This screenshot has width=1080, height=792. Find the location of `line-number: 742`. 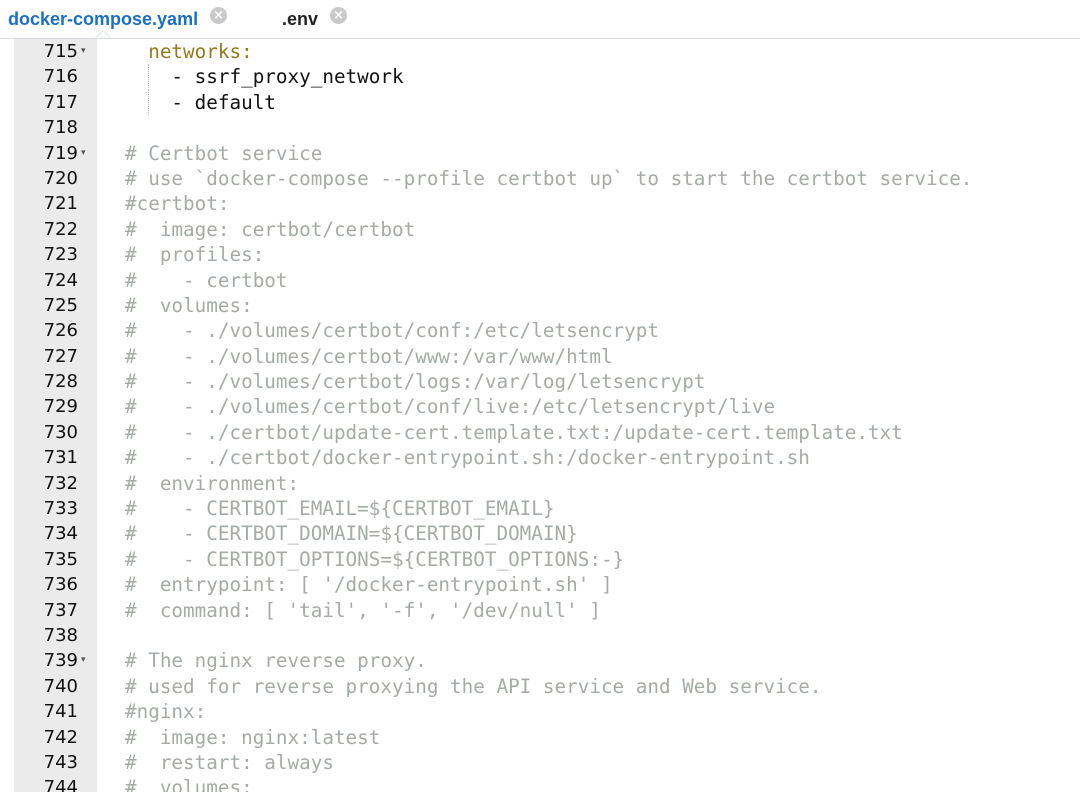

line-number: 742 is located at coordinates (60, 737).